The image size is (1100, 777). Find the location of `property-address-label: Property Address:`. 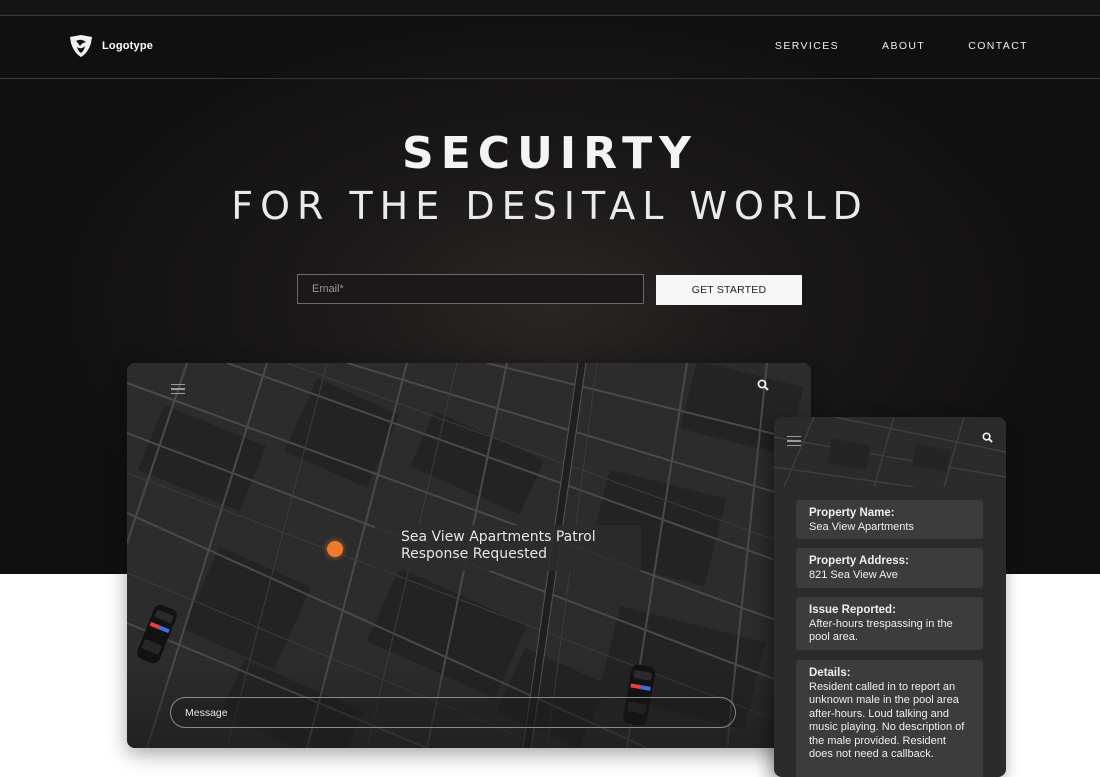

property-address-label: Property Address: is located at coordinates (859, 561).